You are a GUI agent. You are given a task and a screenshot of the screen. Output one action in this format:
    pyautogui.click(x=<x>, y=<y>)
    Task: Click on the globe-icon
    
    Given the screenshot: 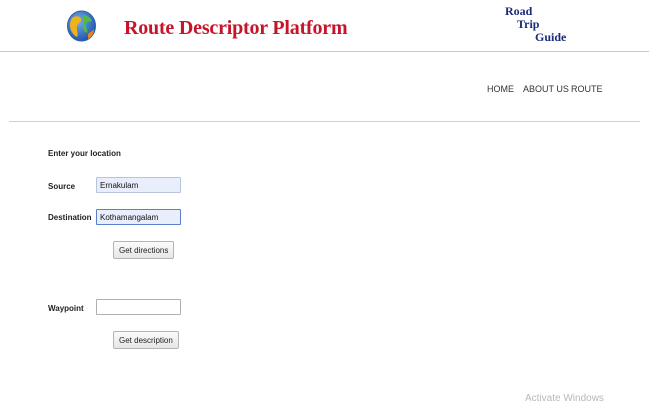 What is the action you would take?
    pyautogui.click(x=81, y=26)
    